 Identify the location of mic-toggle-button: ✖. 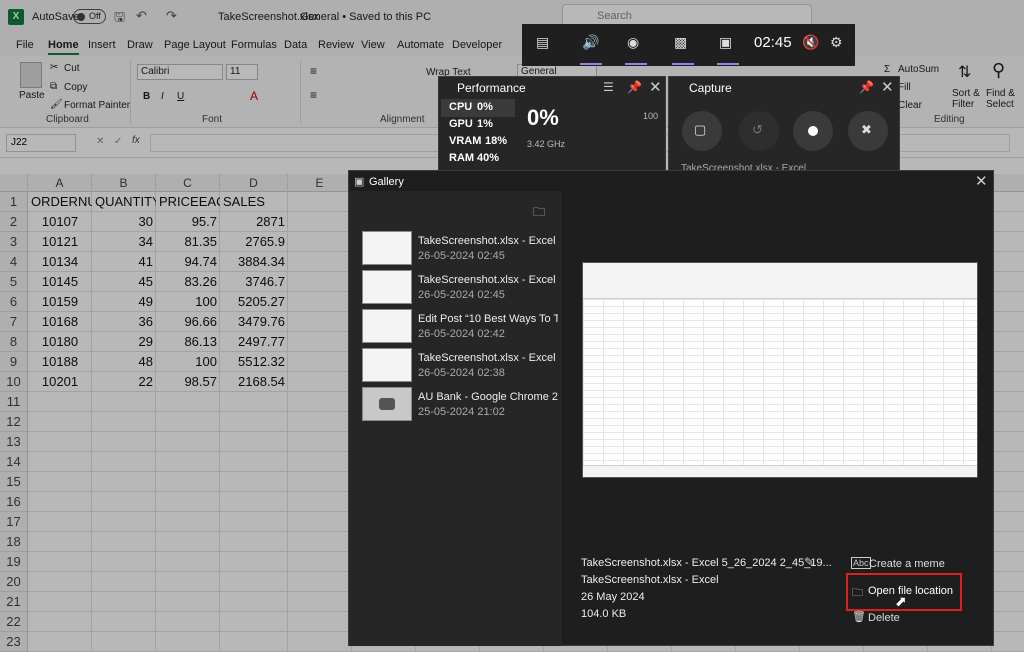
(868, 131).